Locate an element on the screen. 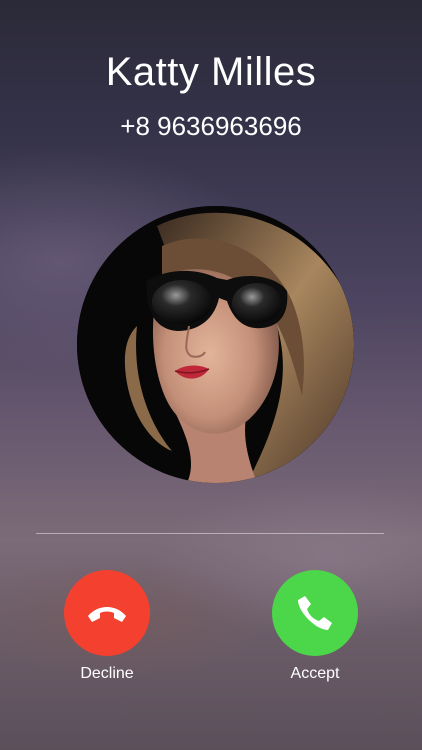 This screenshot has height=750, width=422. accept-button is located at coordinates (315, 613).